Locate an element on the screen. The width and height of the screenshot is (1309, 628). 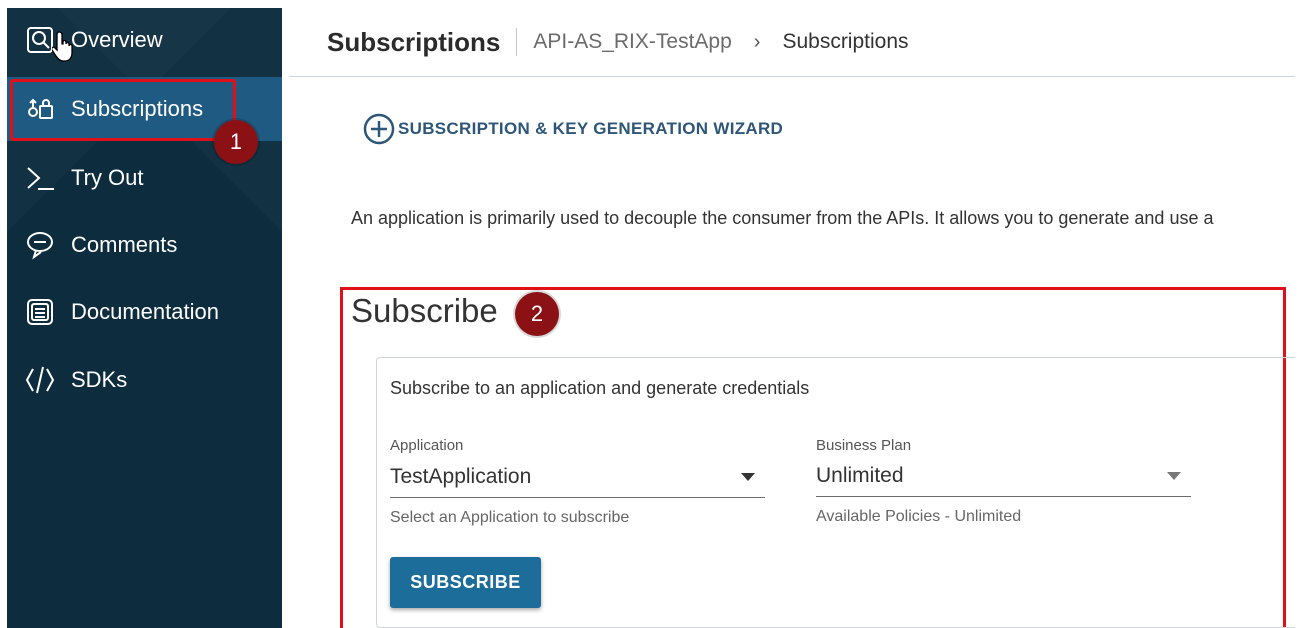
hand-cursor-icon is located at coordinates (62, 46).